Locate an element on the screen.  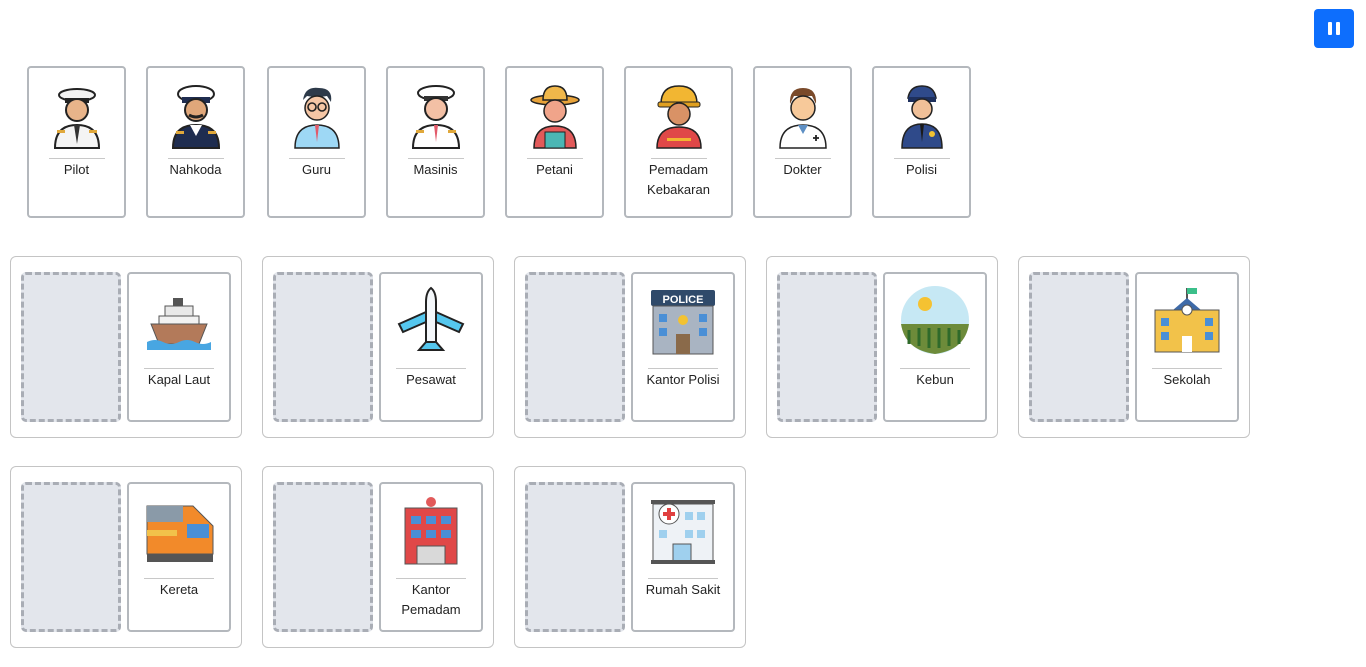
pause-icon is located at coordinates (1334, 28).